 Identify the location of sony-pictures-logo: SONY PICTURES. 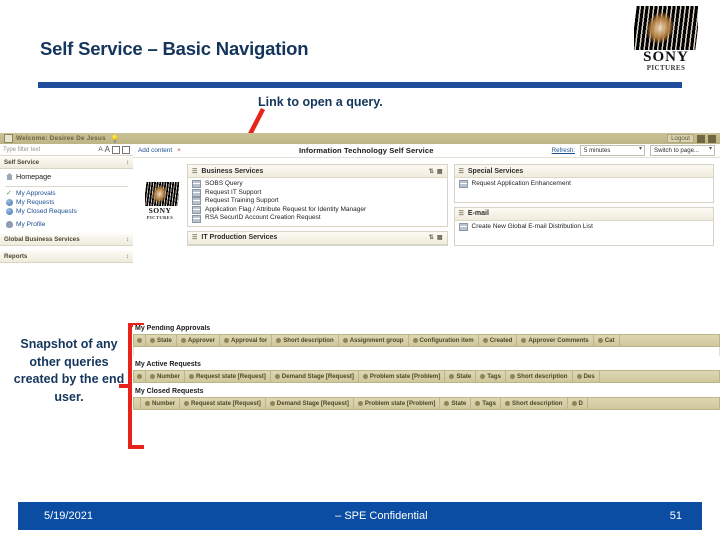
(666, 39).